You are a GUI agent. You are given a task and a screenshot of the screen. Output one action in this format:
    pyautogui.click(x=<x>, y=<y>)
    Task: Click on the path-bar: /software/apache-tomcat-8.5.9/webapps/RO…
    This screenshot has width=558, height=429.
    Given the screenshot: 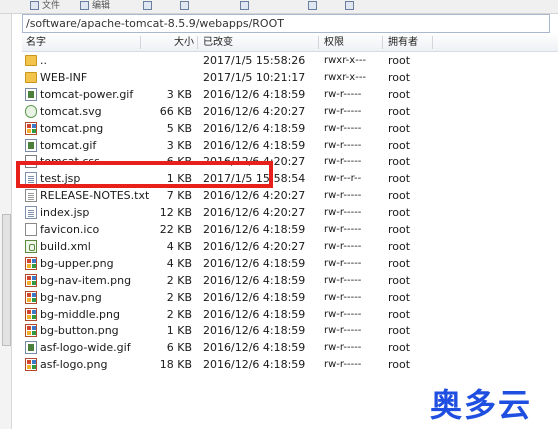 What is the action you would take?
    pyautogui.click(x=286, y=23)
    